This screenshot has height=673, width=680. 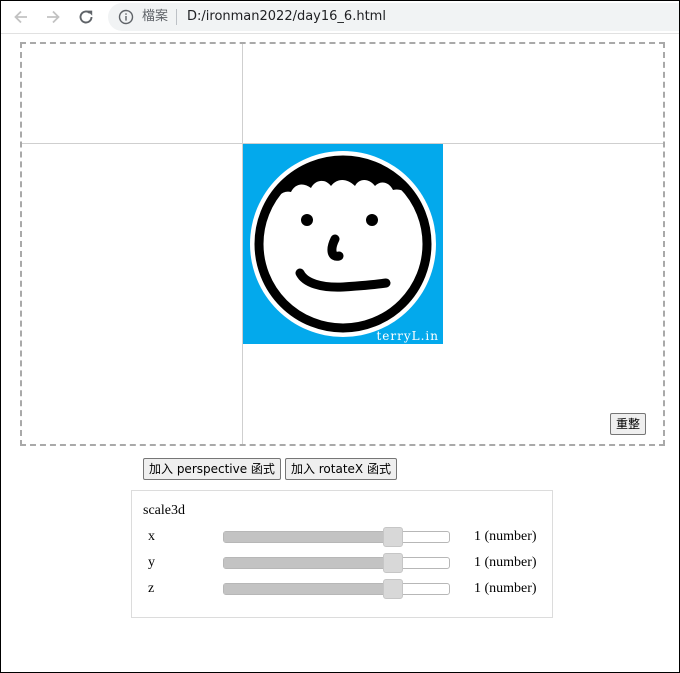 I want to click on arrow-right-icon, so click(x=53, y=17).